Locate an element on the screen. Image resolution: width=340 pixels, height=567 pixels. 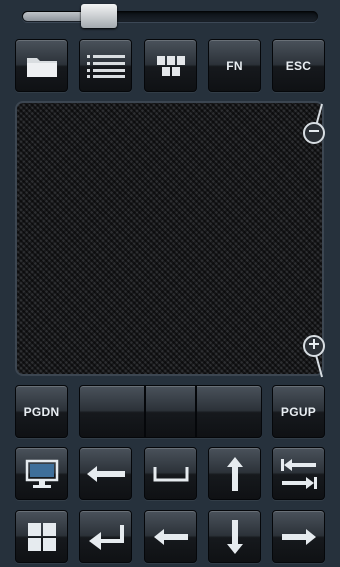
mouse-buttons-strip is located at coordinates (170, 411).